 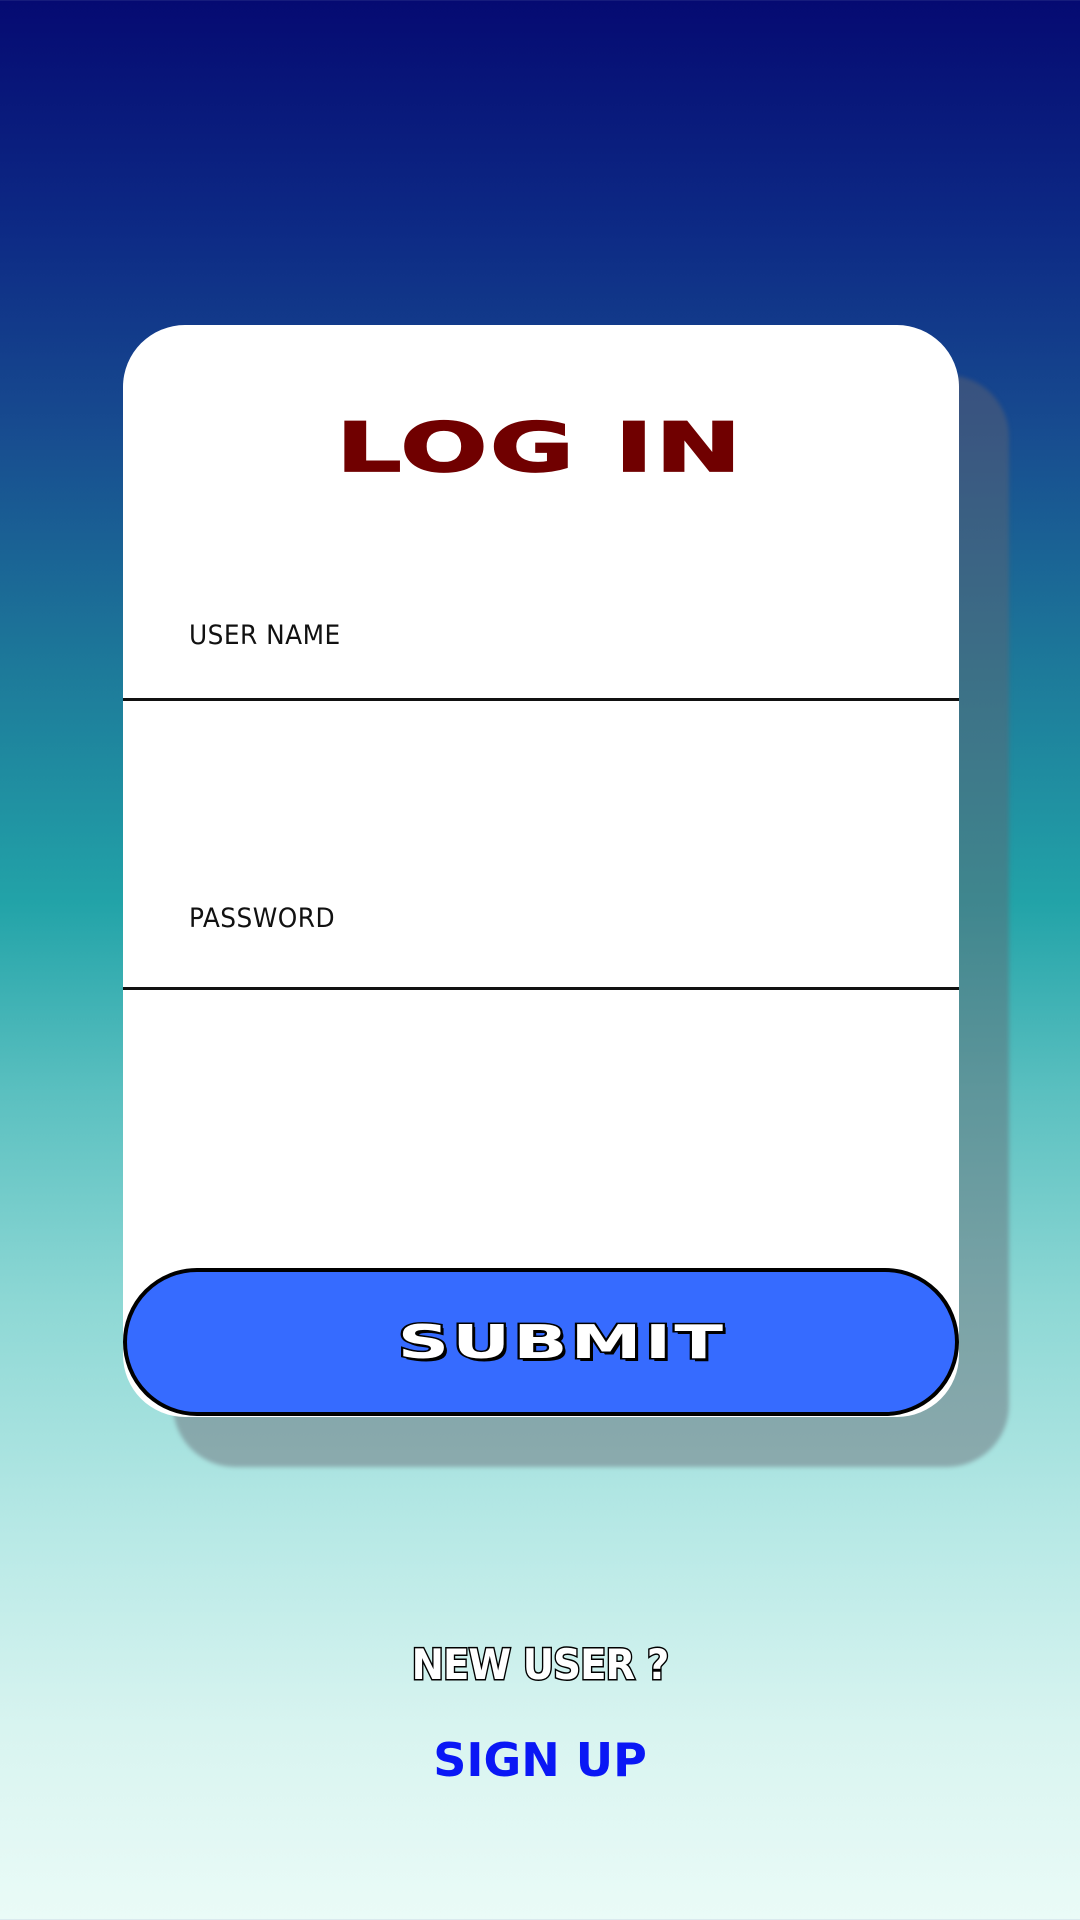 What do you see at coordinates (540, 1665) in the screenshot?
I see `new-user-text: NEW USER ?` at bounding box center [540, 1665].